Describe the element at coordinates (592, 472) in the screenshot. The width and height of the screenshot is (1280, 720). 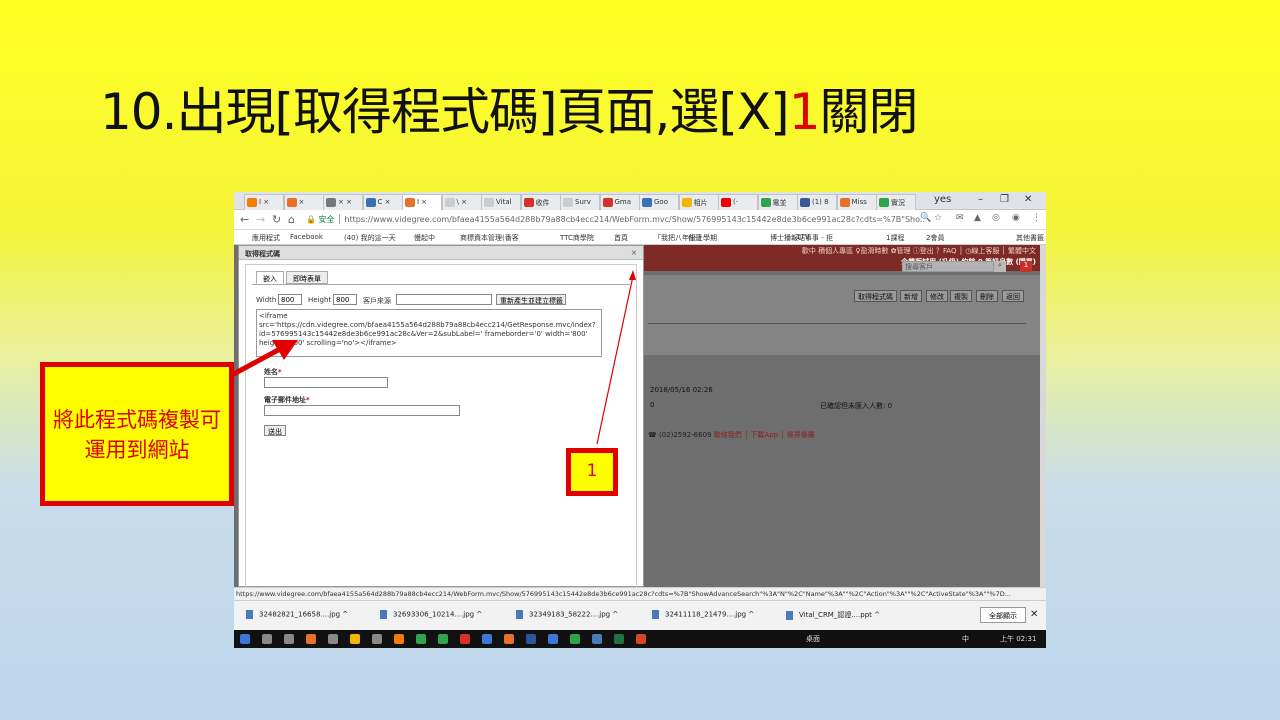
I see `step-badge: 1` at that location.